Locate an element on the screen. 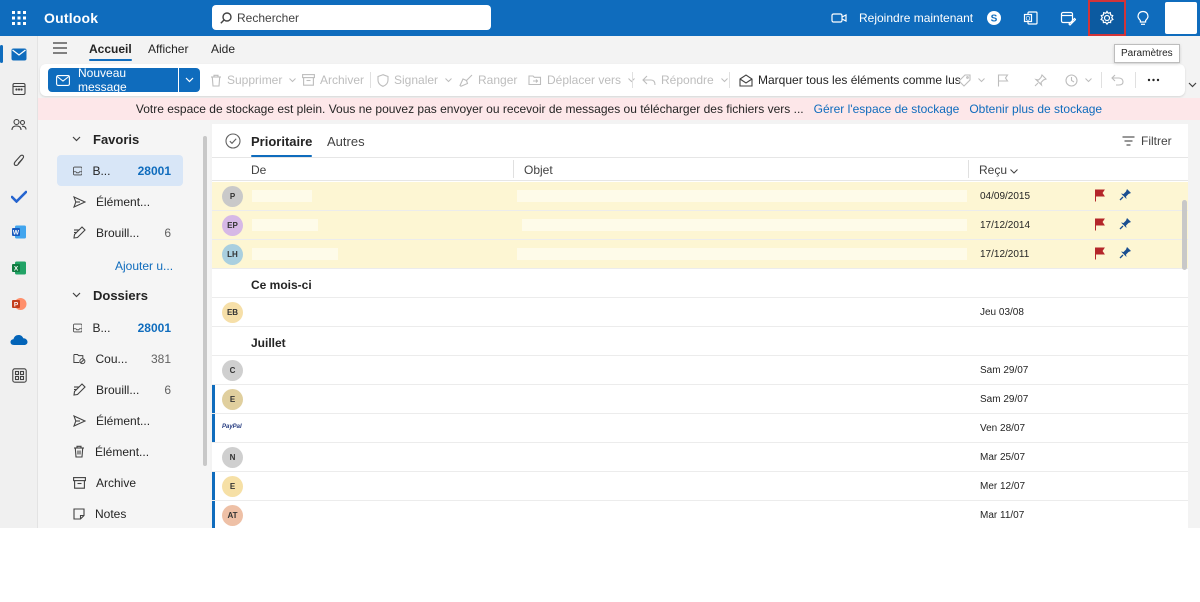  folder-inbox: B... 28001 is located at coordinates (120, 327).